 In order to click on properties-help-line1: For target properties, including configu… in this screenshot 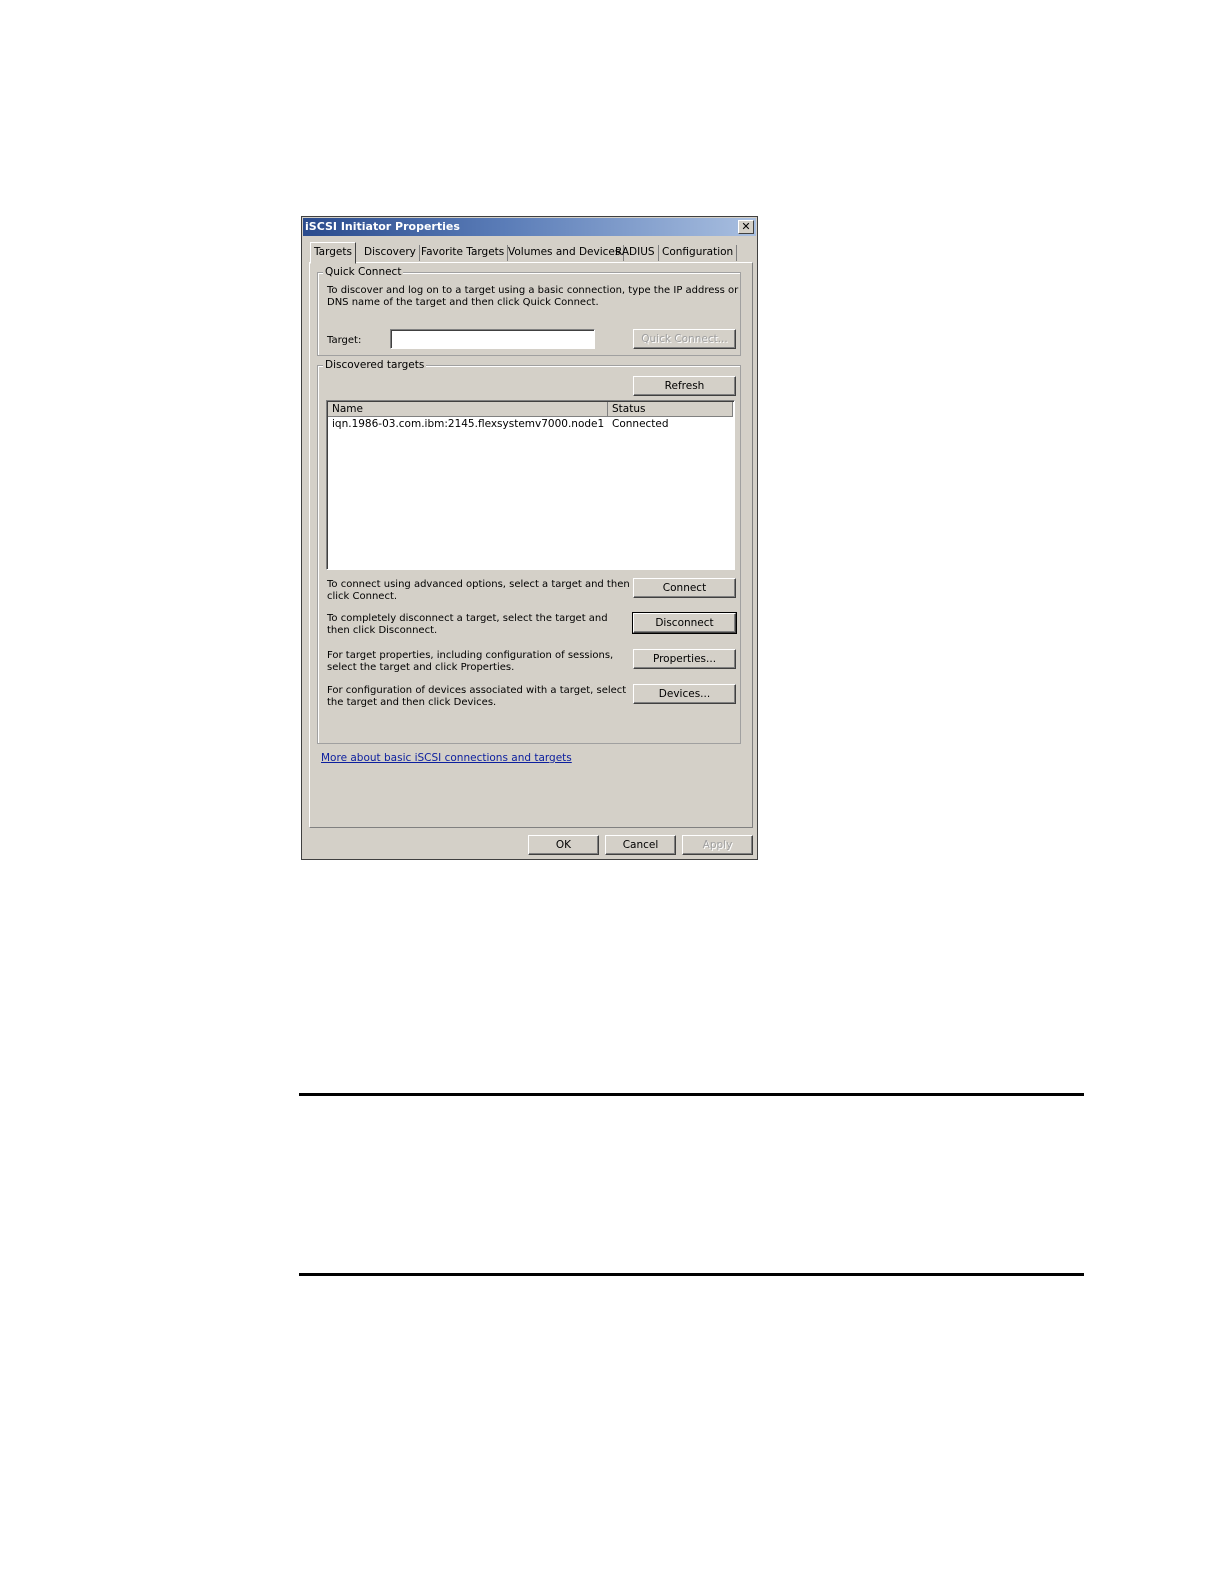, I will do `click(470, 655)`.